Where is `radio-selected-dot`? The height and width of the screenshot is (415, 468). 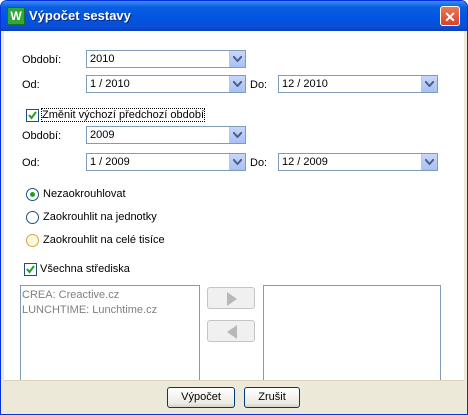 radio-selected-dot is located at coordinates (32, 194).